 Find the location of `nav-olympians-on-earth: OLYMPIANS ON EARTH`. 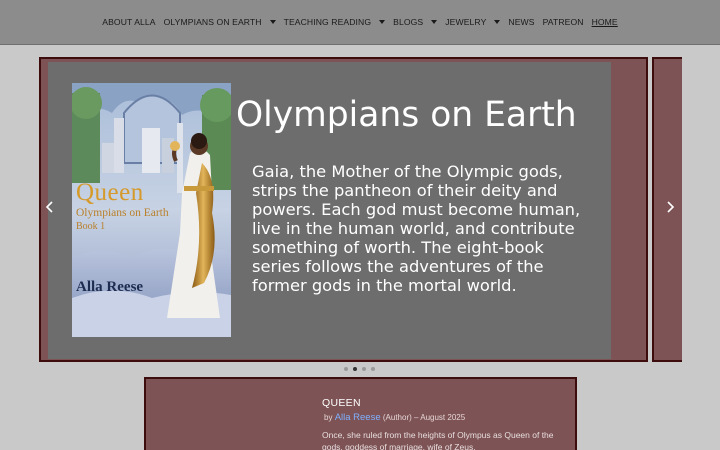

nav-olympians-on-earth: OLYMPIANS ON EARTH is located at coordinates (220, 22).